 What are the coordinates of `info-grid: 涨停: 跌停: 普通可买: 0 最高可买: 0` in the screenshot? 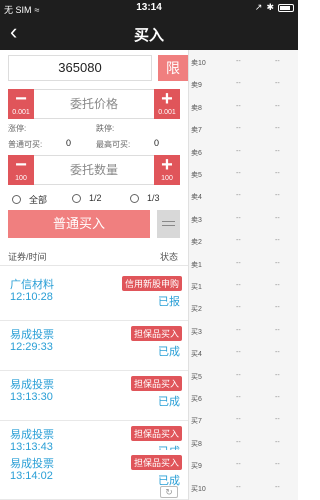 It's located at (94, 138).